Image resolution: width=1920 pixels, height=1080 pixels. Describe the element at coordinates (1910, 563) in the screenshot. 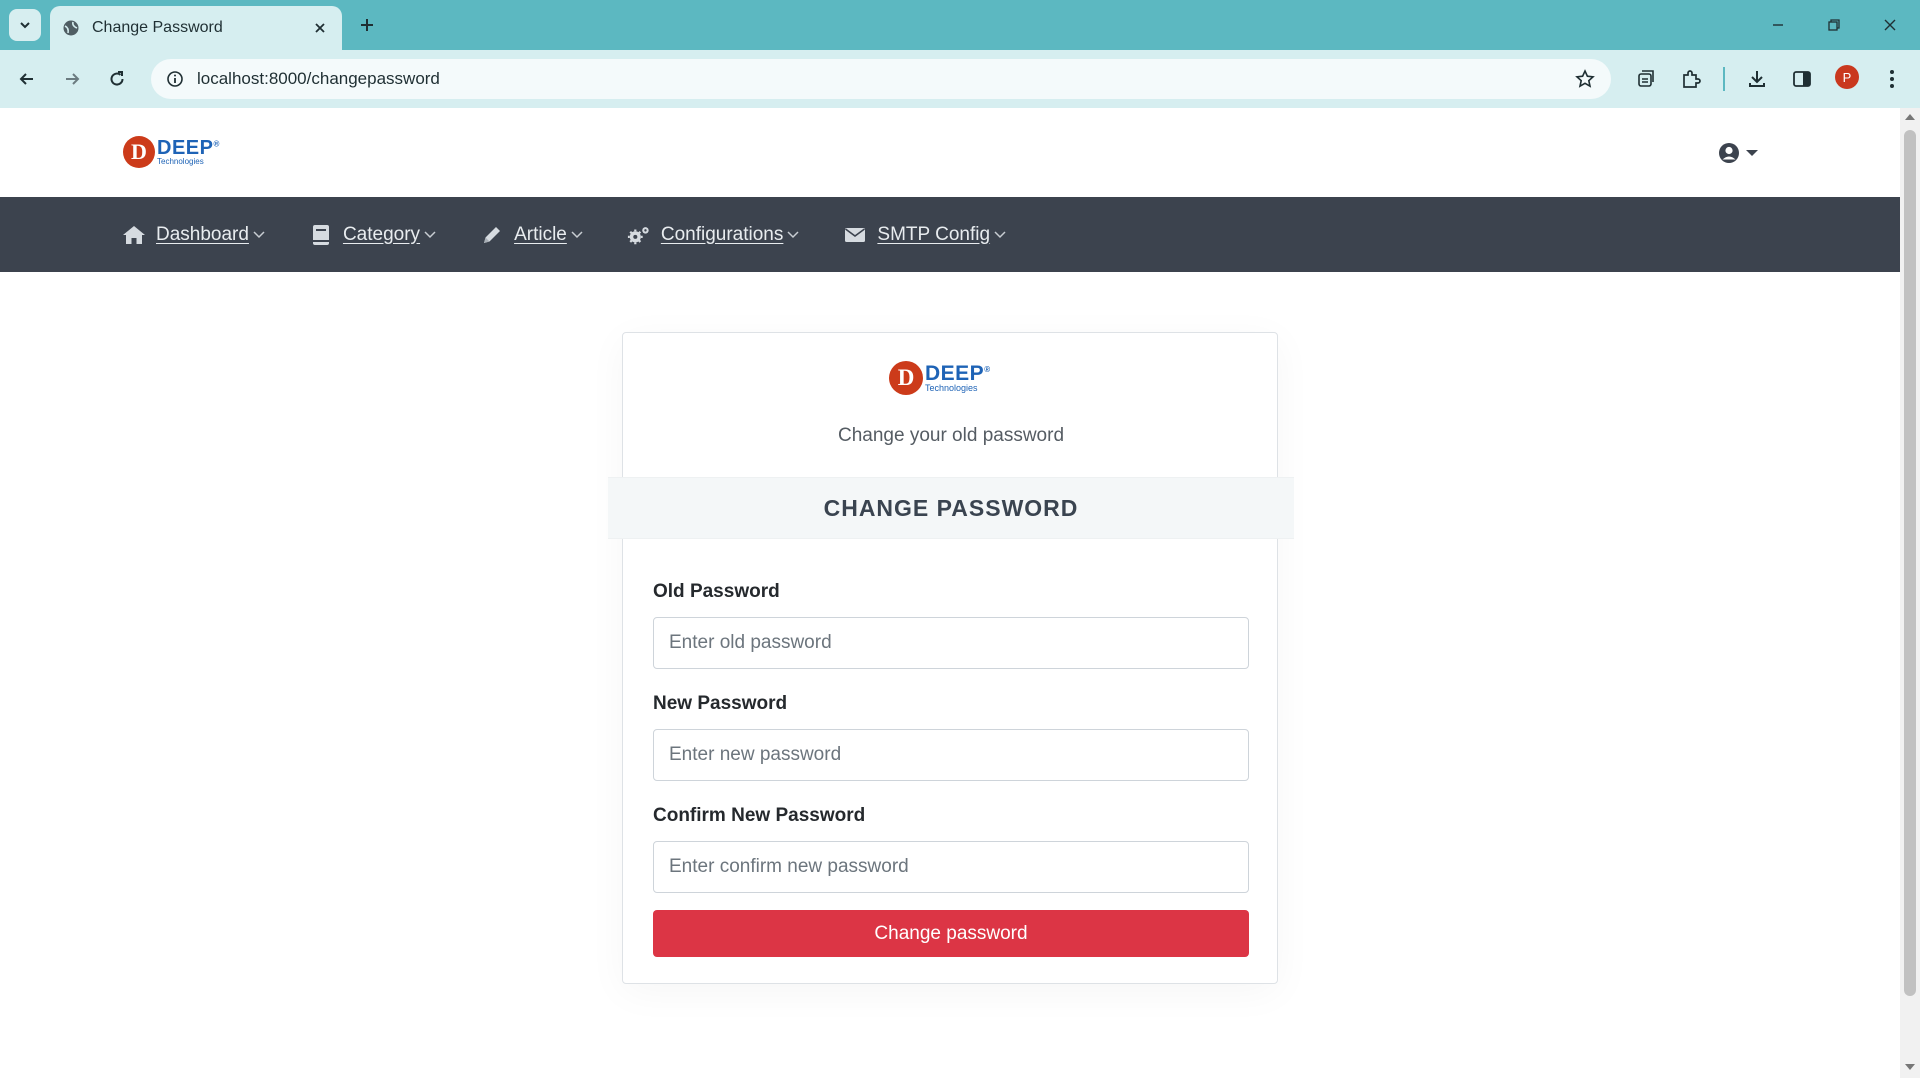

I see `scroll-thumb` at that location.